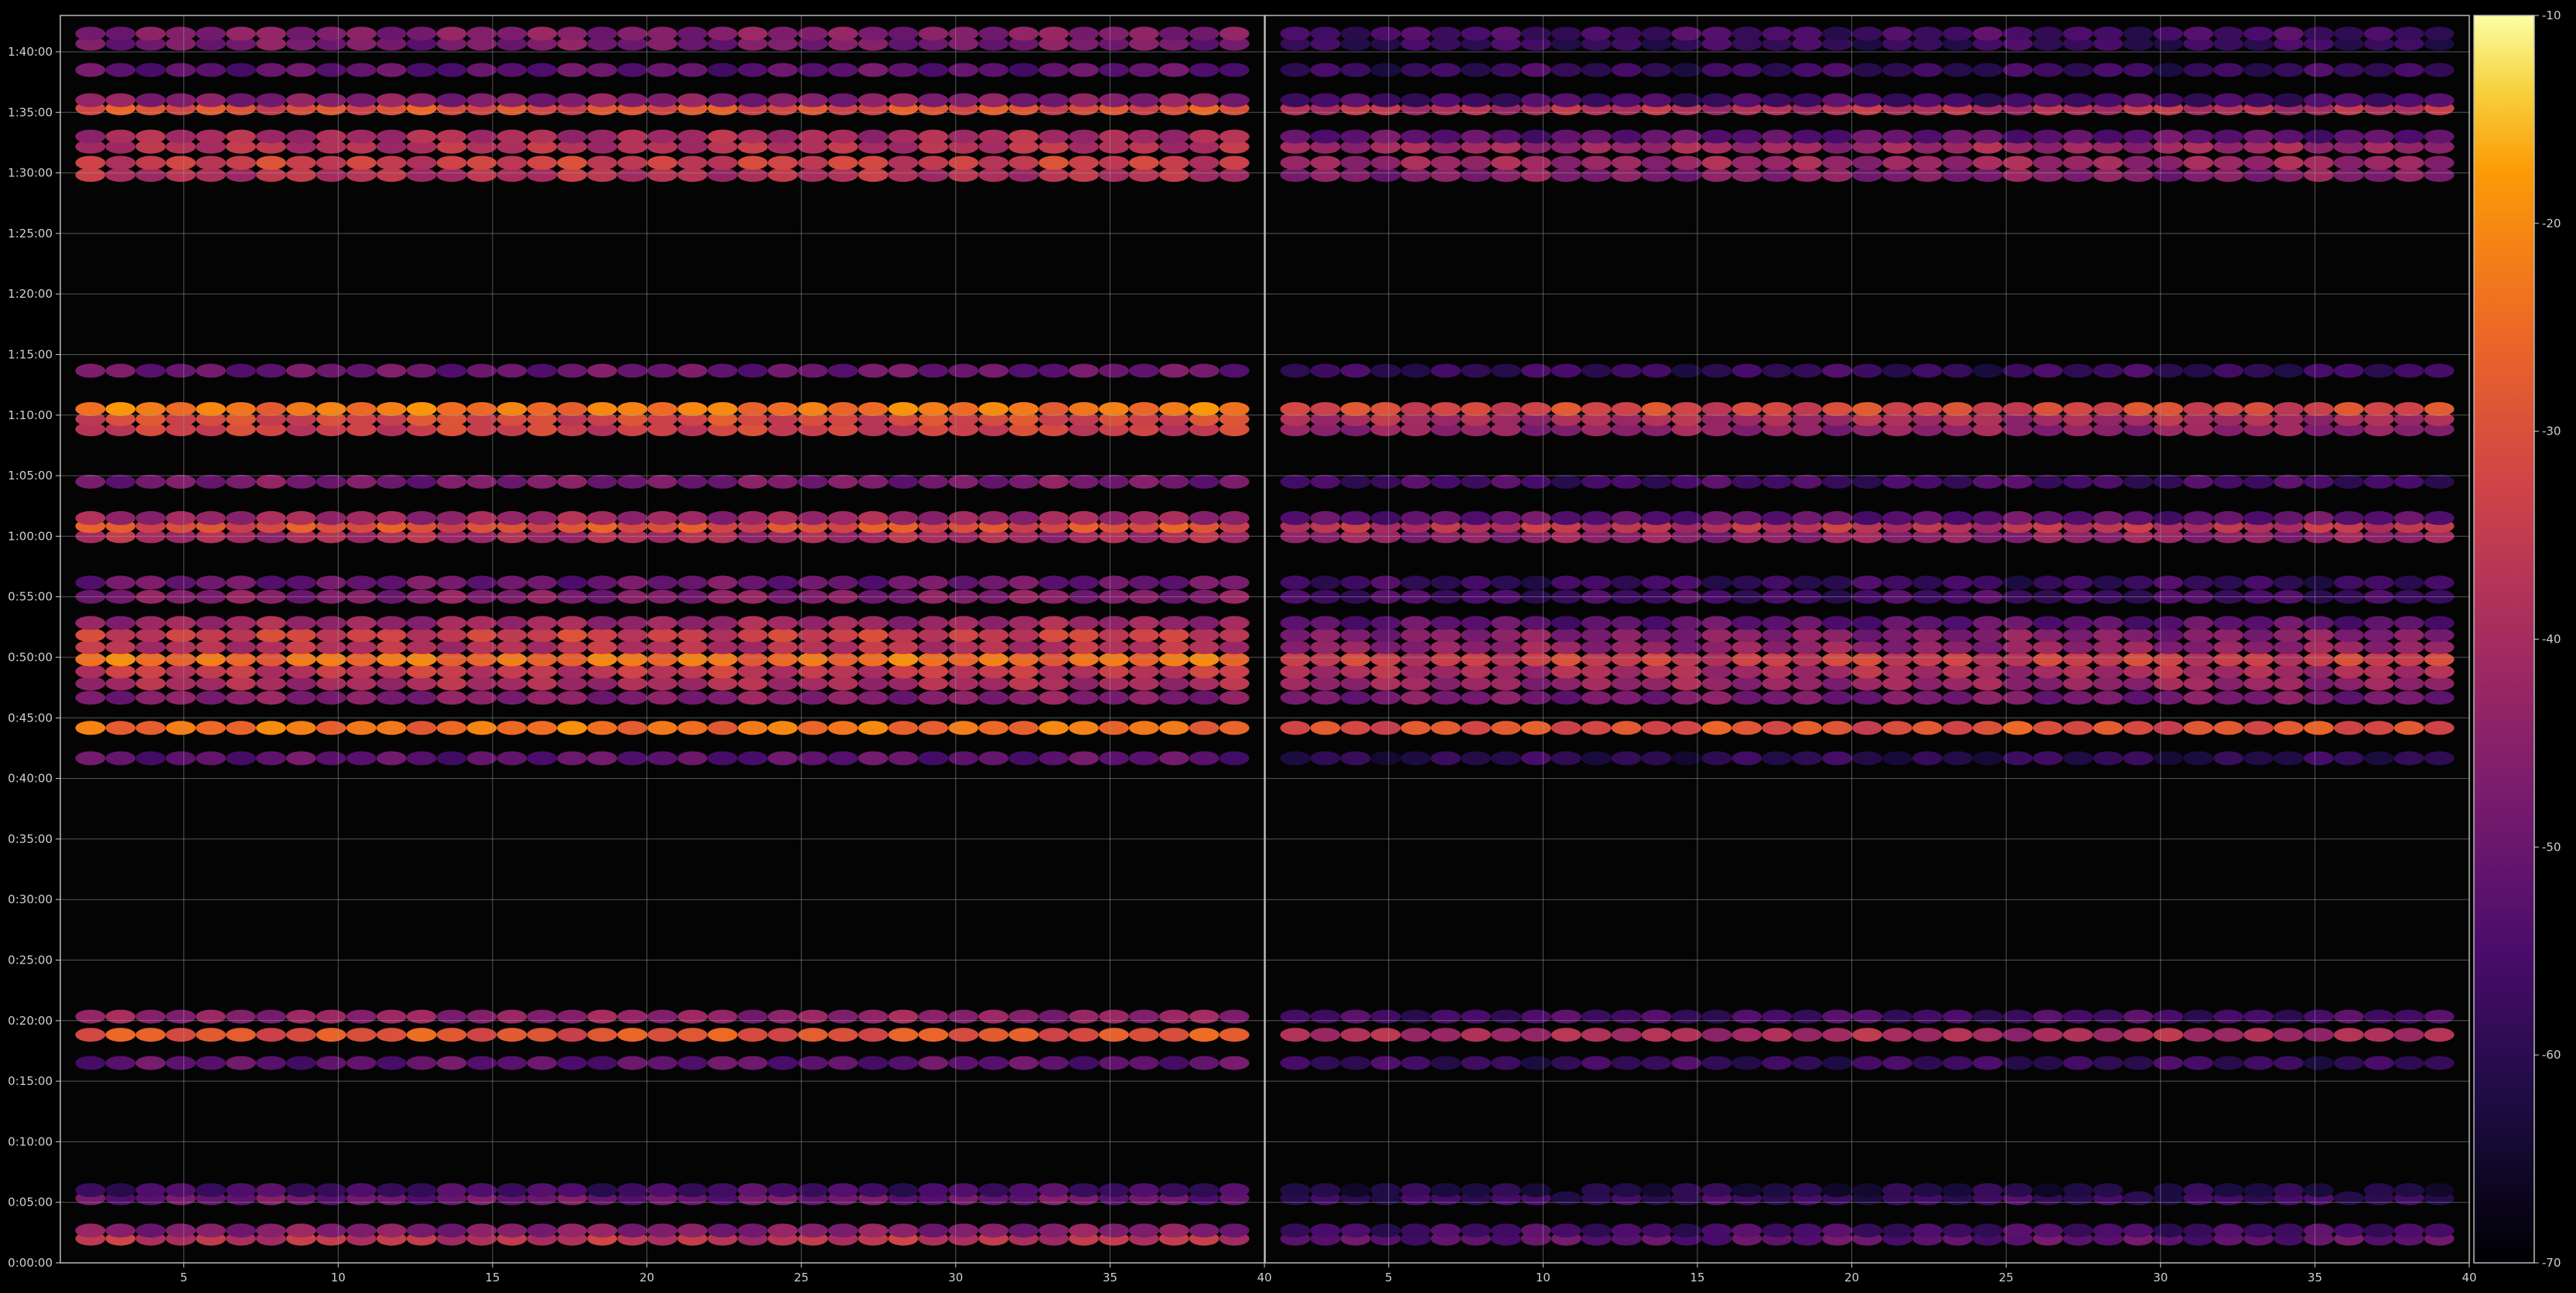 The image size is (2576, 1293). Describe the element at coordinates (2551, 847) in the screenshot. I see `colorbar-tick-label: -50` at that location.